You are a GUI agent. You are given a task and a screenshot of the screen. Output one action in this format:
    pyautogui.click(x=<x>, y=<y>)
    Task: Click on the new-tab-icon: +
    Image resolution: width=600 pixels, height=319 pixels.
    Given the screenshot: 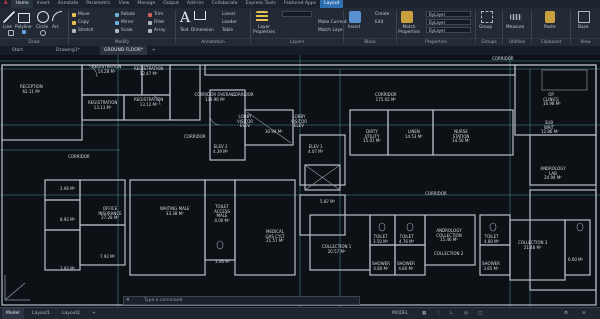 What is the action you would take?
    pyautogui.click(x=154, y=50)
    